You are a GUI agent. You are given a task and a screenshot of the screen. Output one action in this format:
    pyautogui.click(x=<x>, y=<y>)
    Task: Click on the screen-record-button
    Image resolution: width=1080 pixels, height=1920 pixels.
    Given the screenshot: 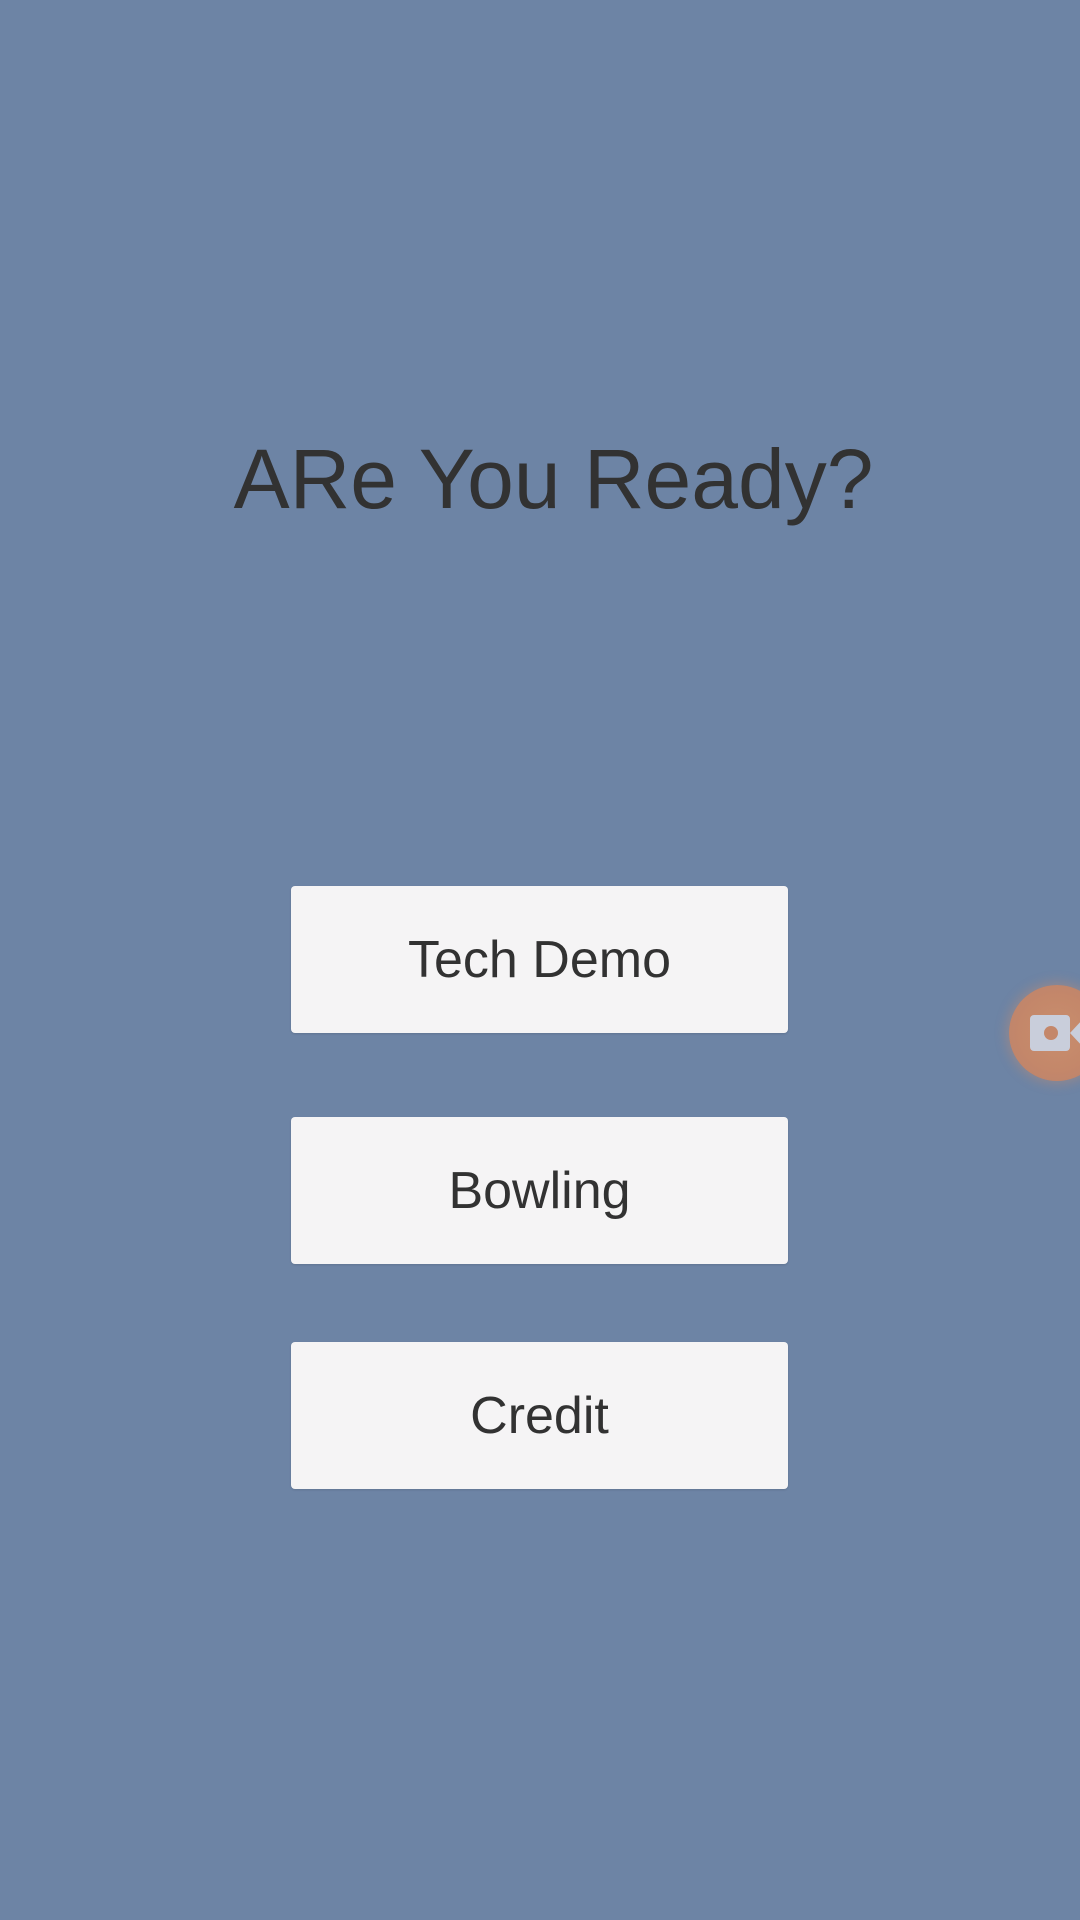 What is the action you would take?
    pyautogui.click(x=1044, y=1033)
    